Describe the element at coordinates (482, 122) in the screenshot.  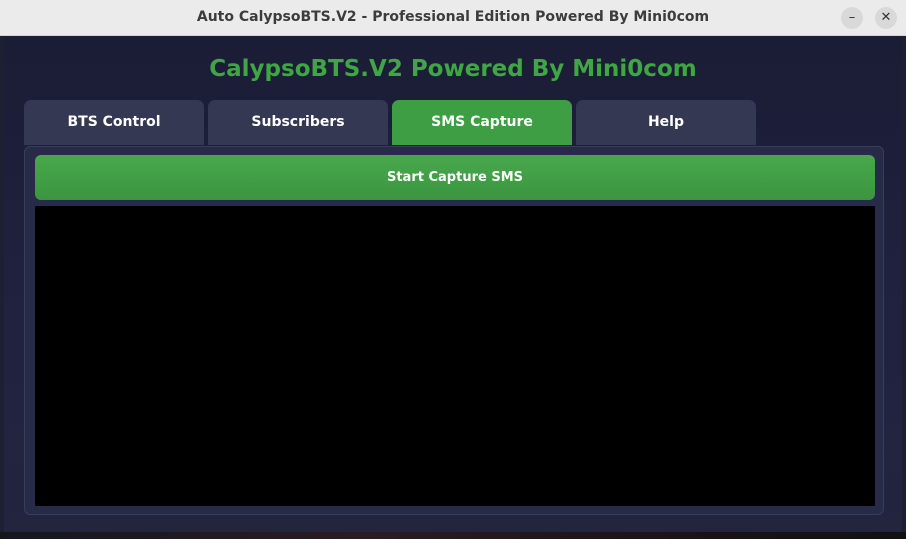
I see `tab-sms-capture: SMS Capture` at that location.